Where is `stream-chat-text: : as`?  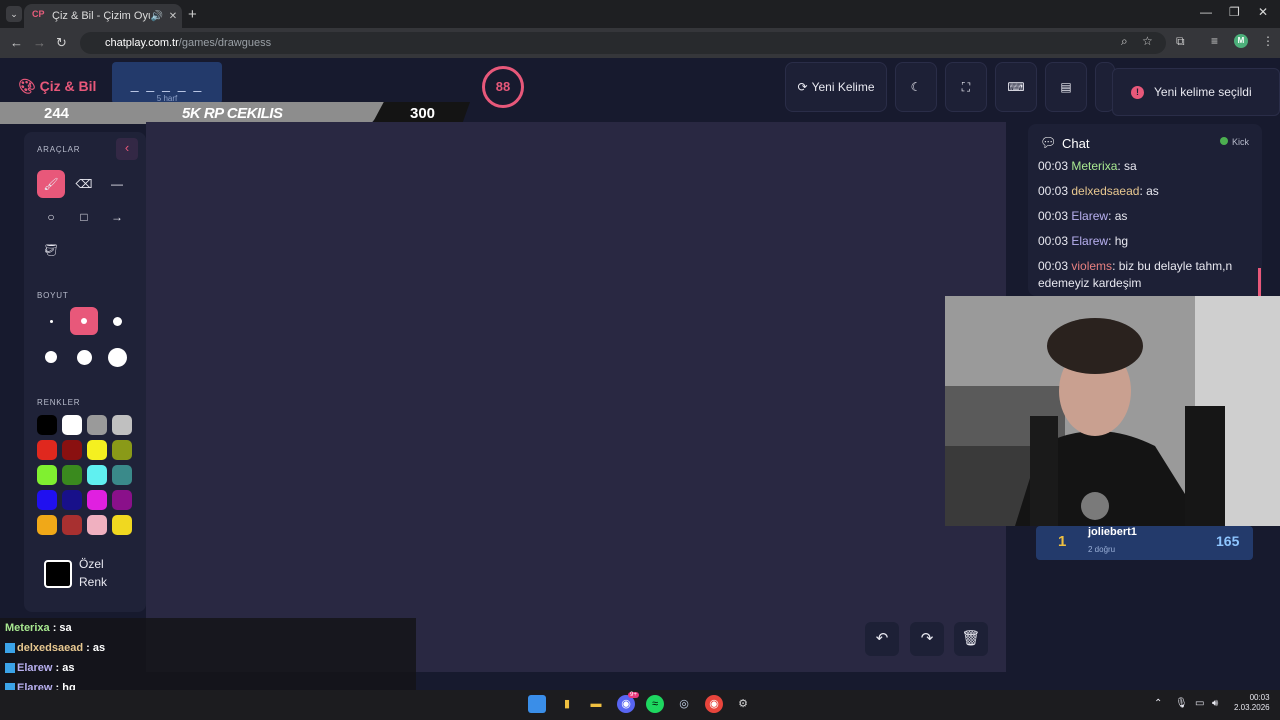 stream-chat-text: : as is located at coordinates (63, 668).